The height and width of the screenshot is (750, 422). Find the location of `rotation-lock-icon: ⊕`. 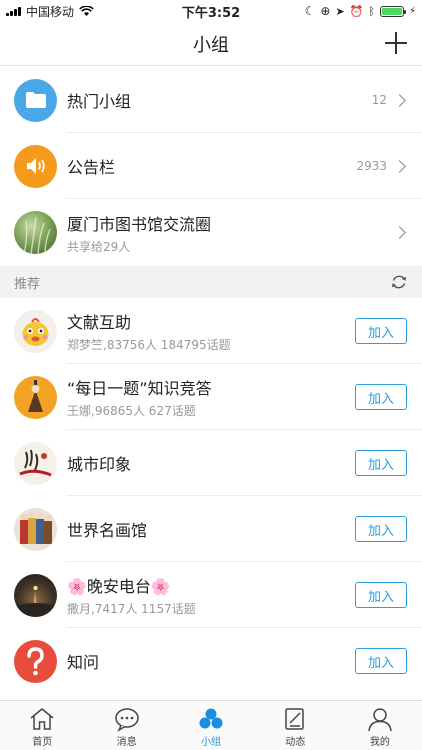

rotation-lock-icon: ⊕ is located at coordinates (325, 11).